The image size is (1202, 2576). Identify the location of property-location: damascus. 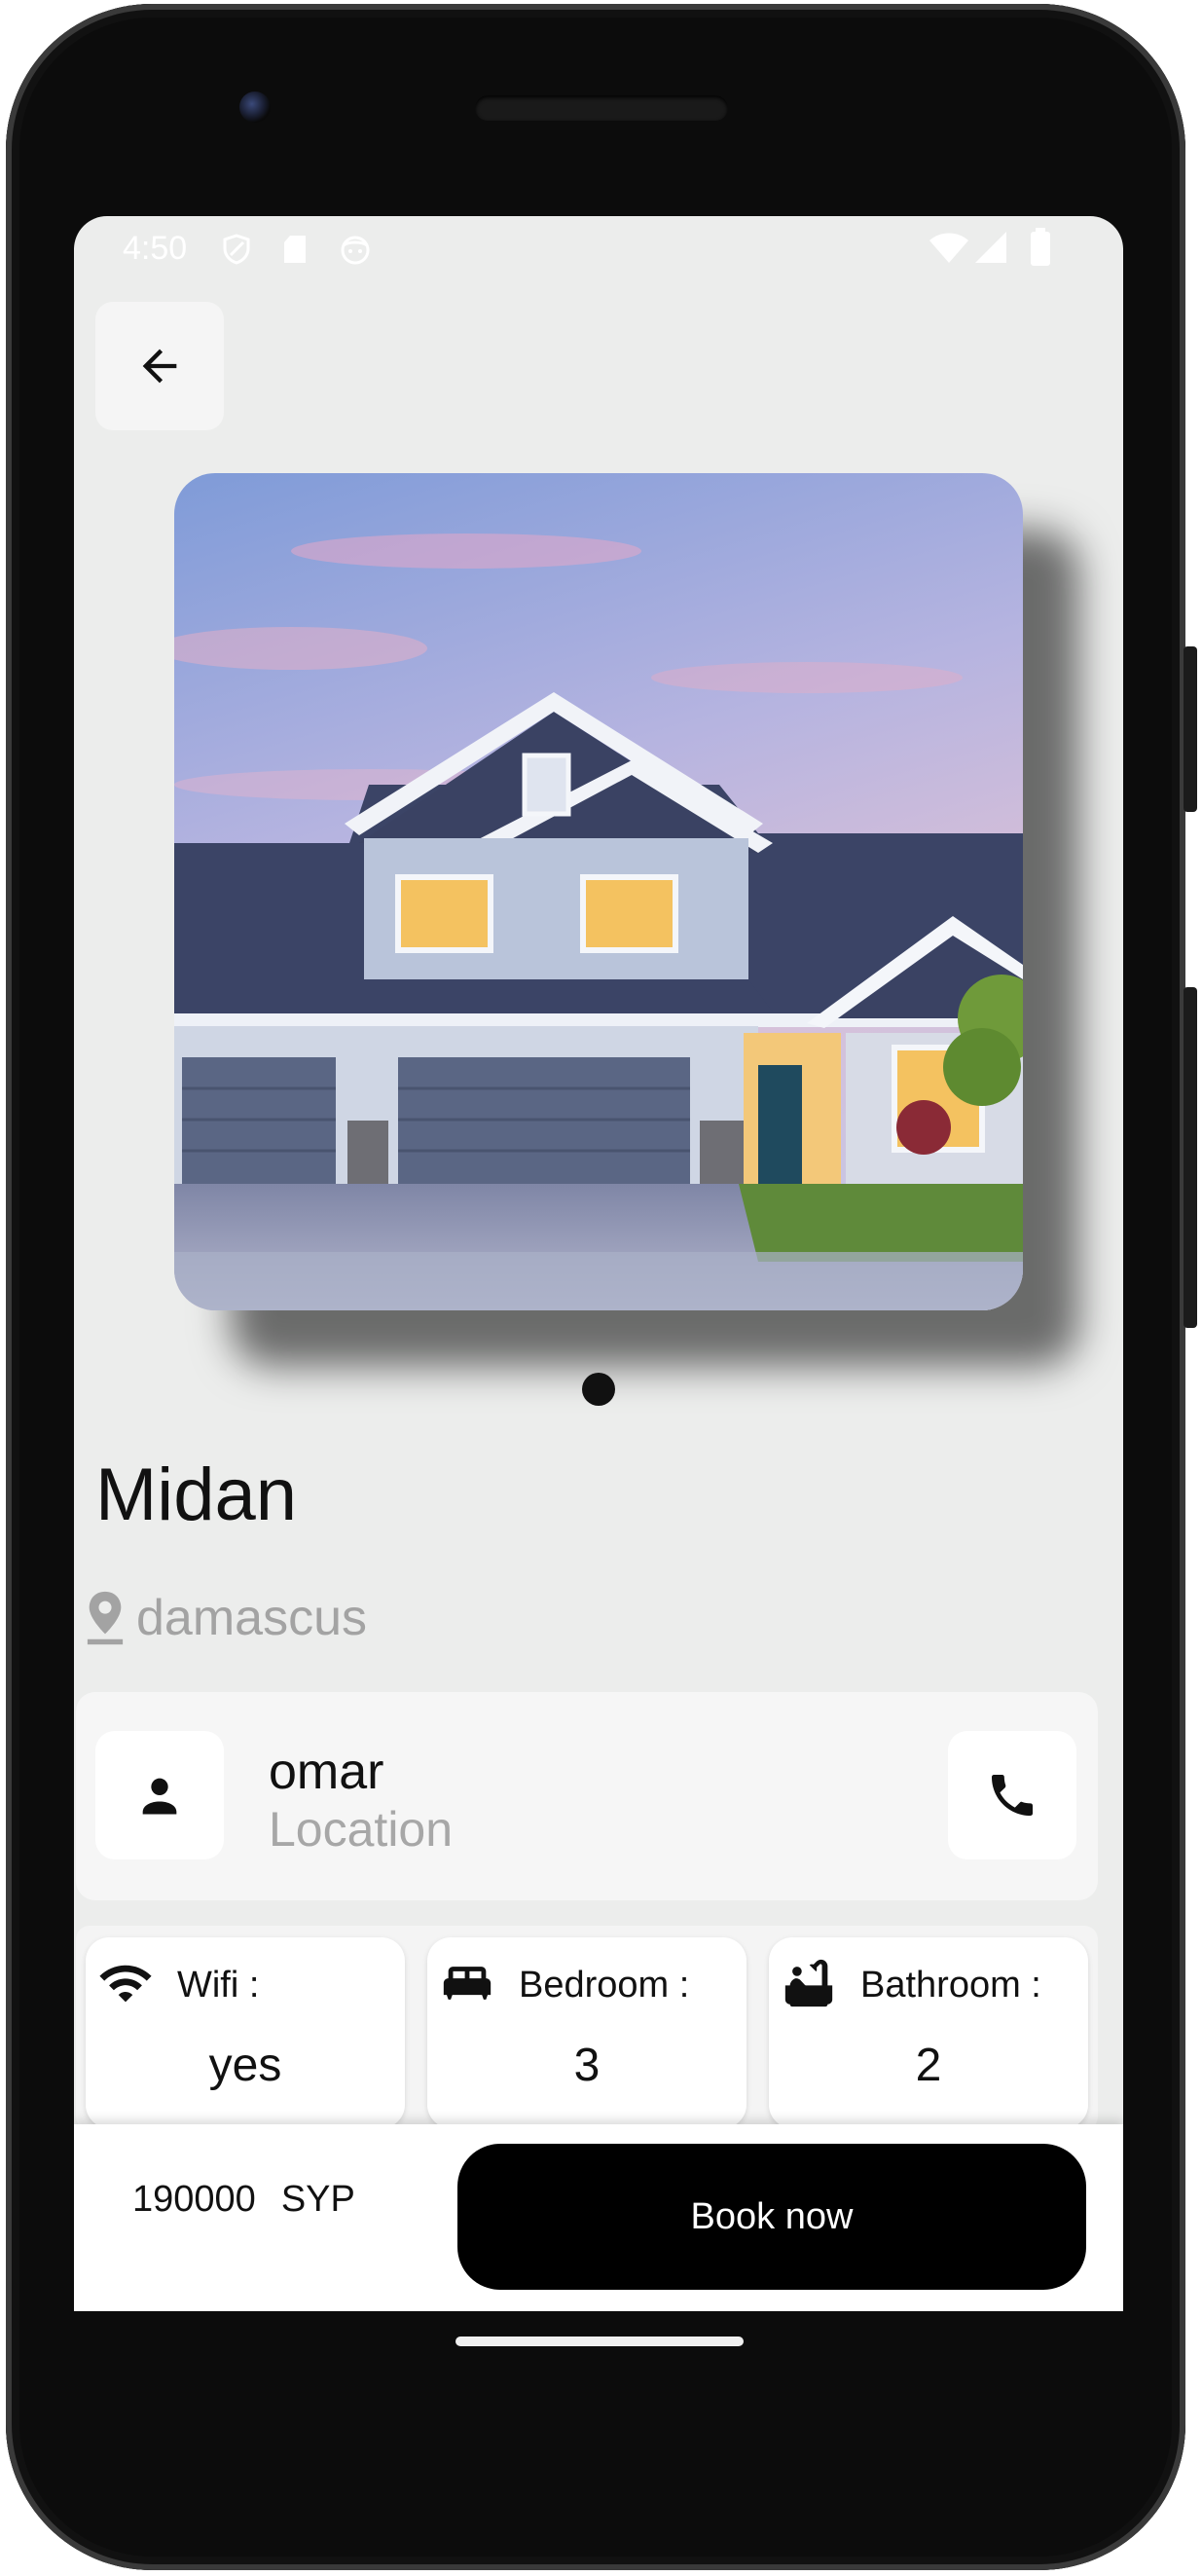
(225, 1618).